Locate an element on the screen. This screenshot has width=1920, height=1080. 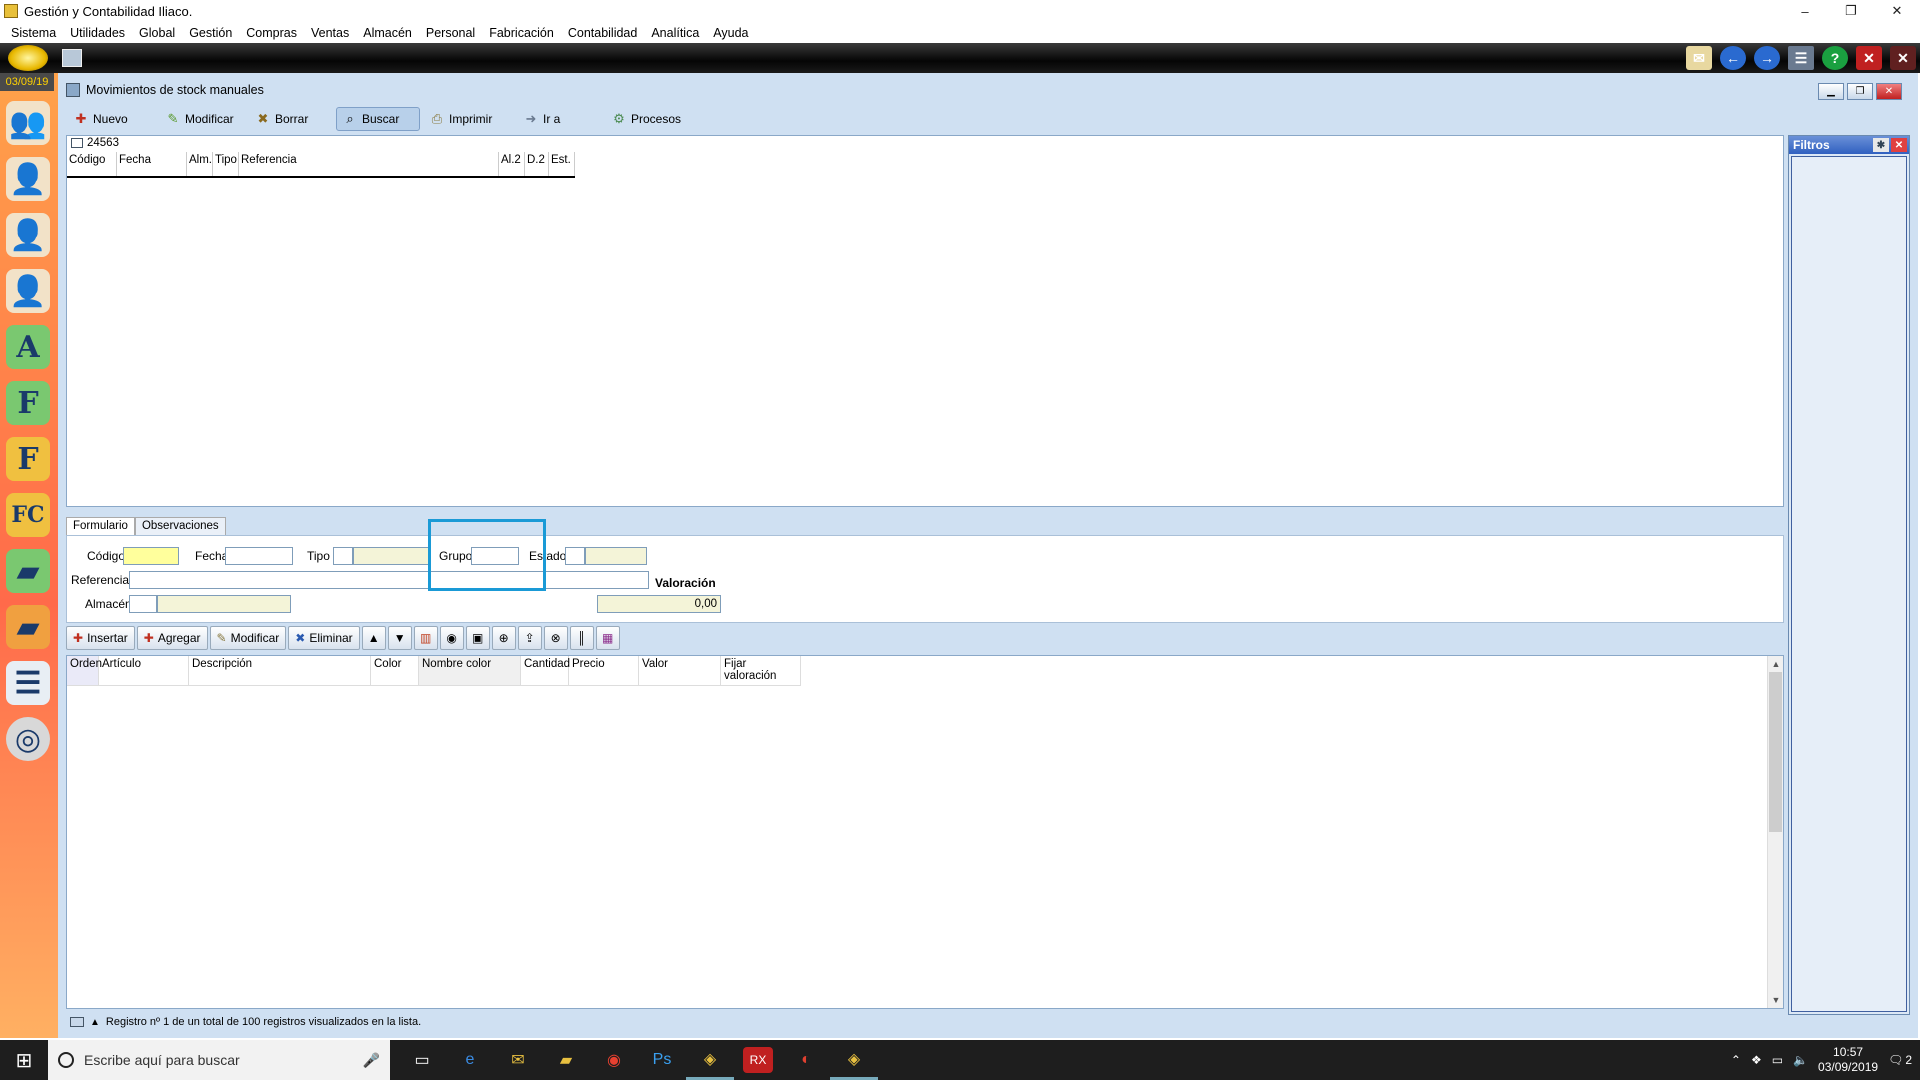
tipo-code-input is located at coordinates (343, 556).